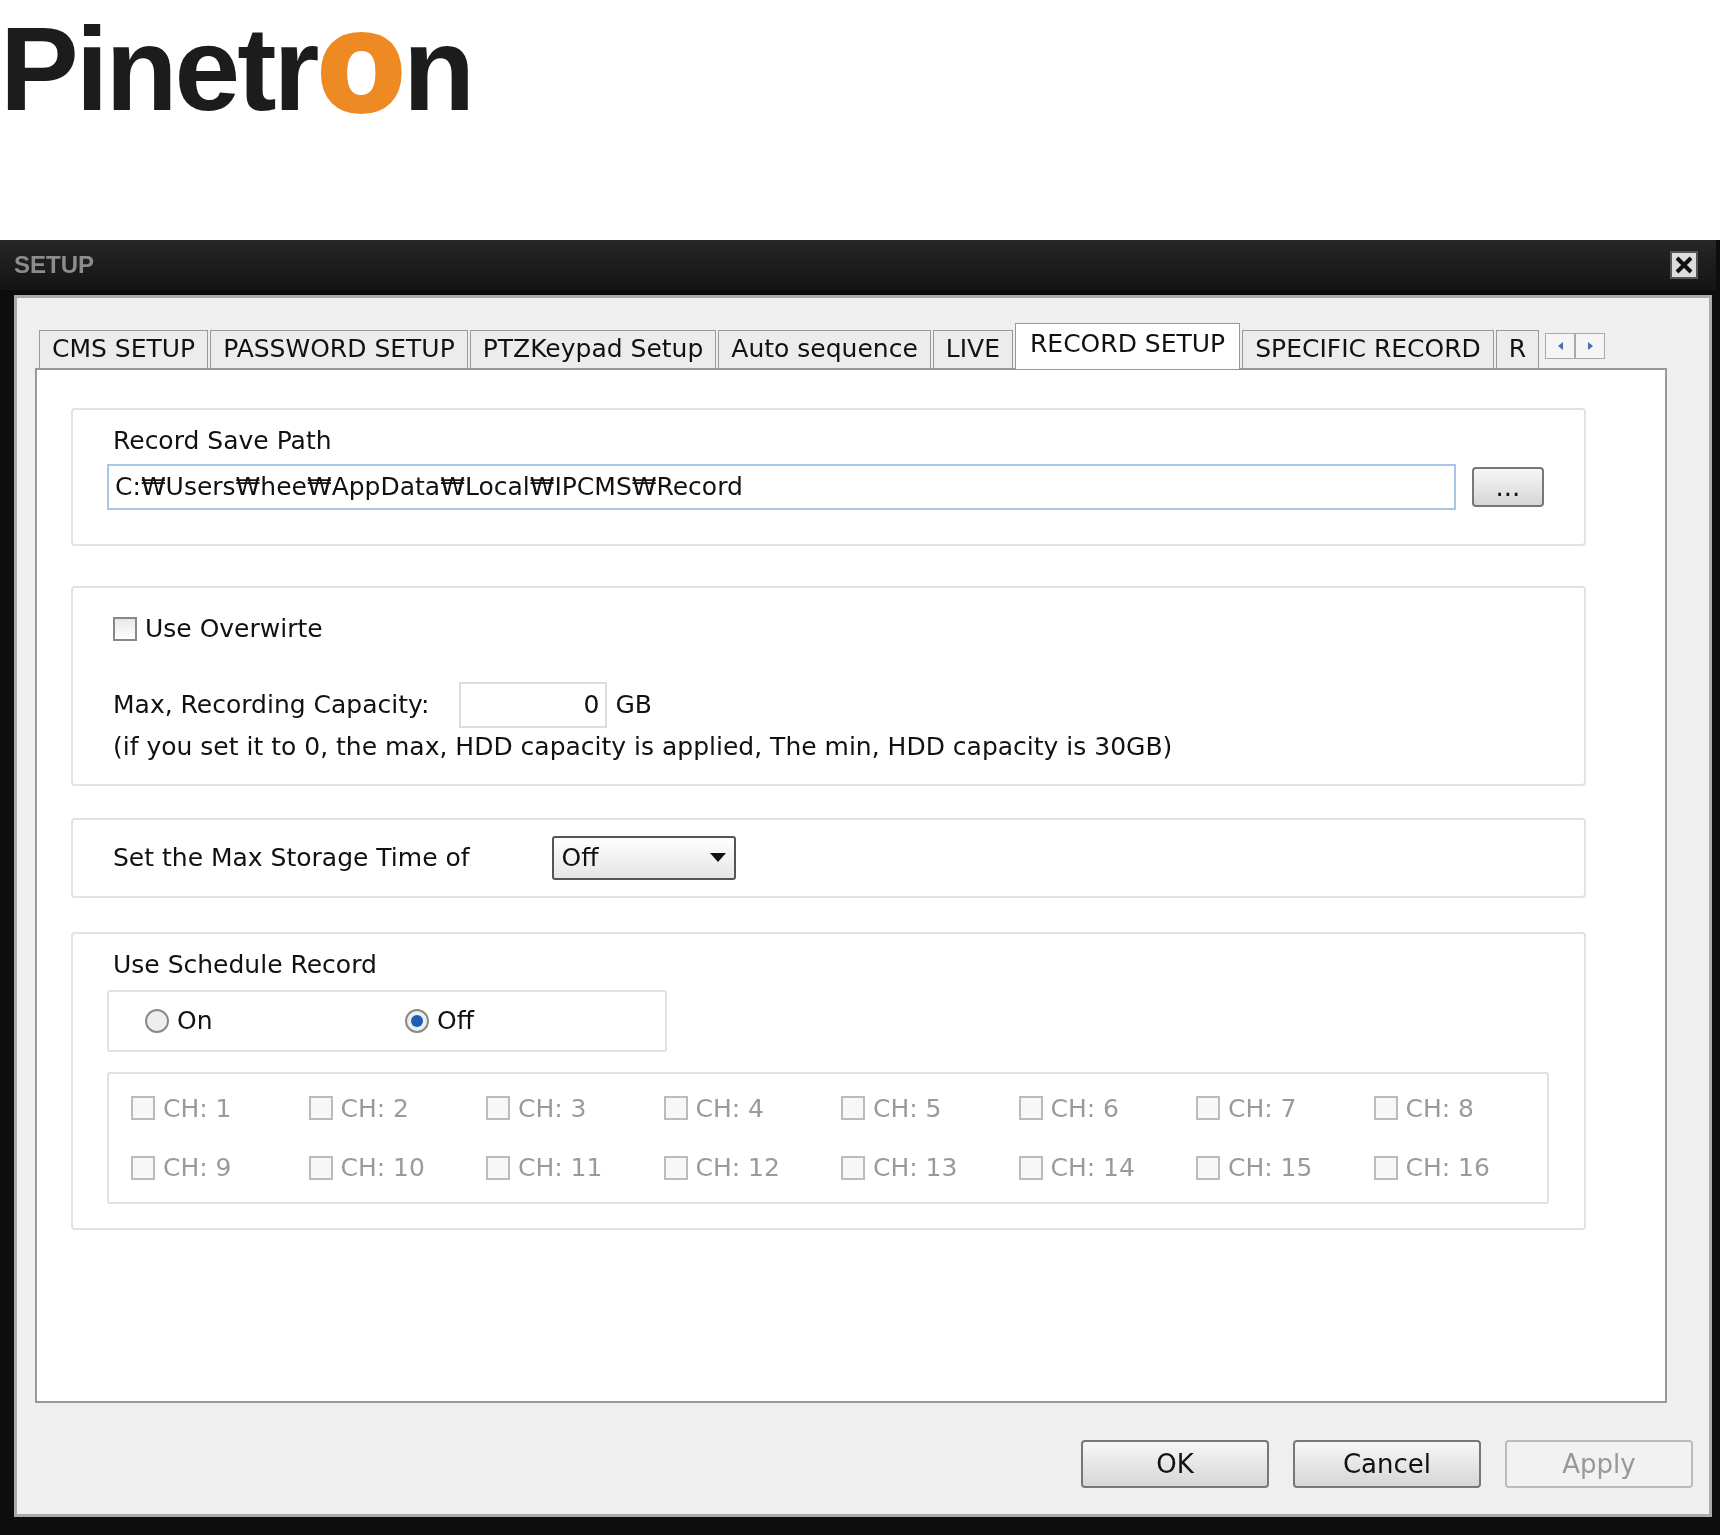  I want to click on arrow-right-icon, so click(1590, 345).